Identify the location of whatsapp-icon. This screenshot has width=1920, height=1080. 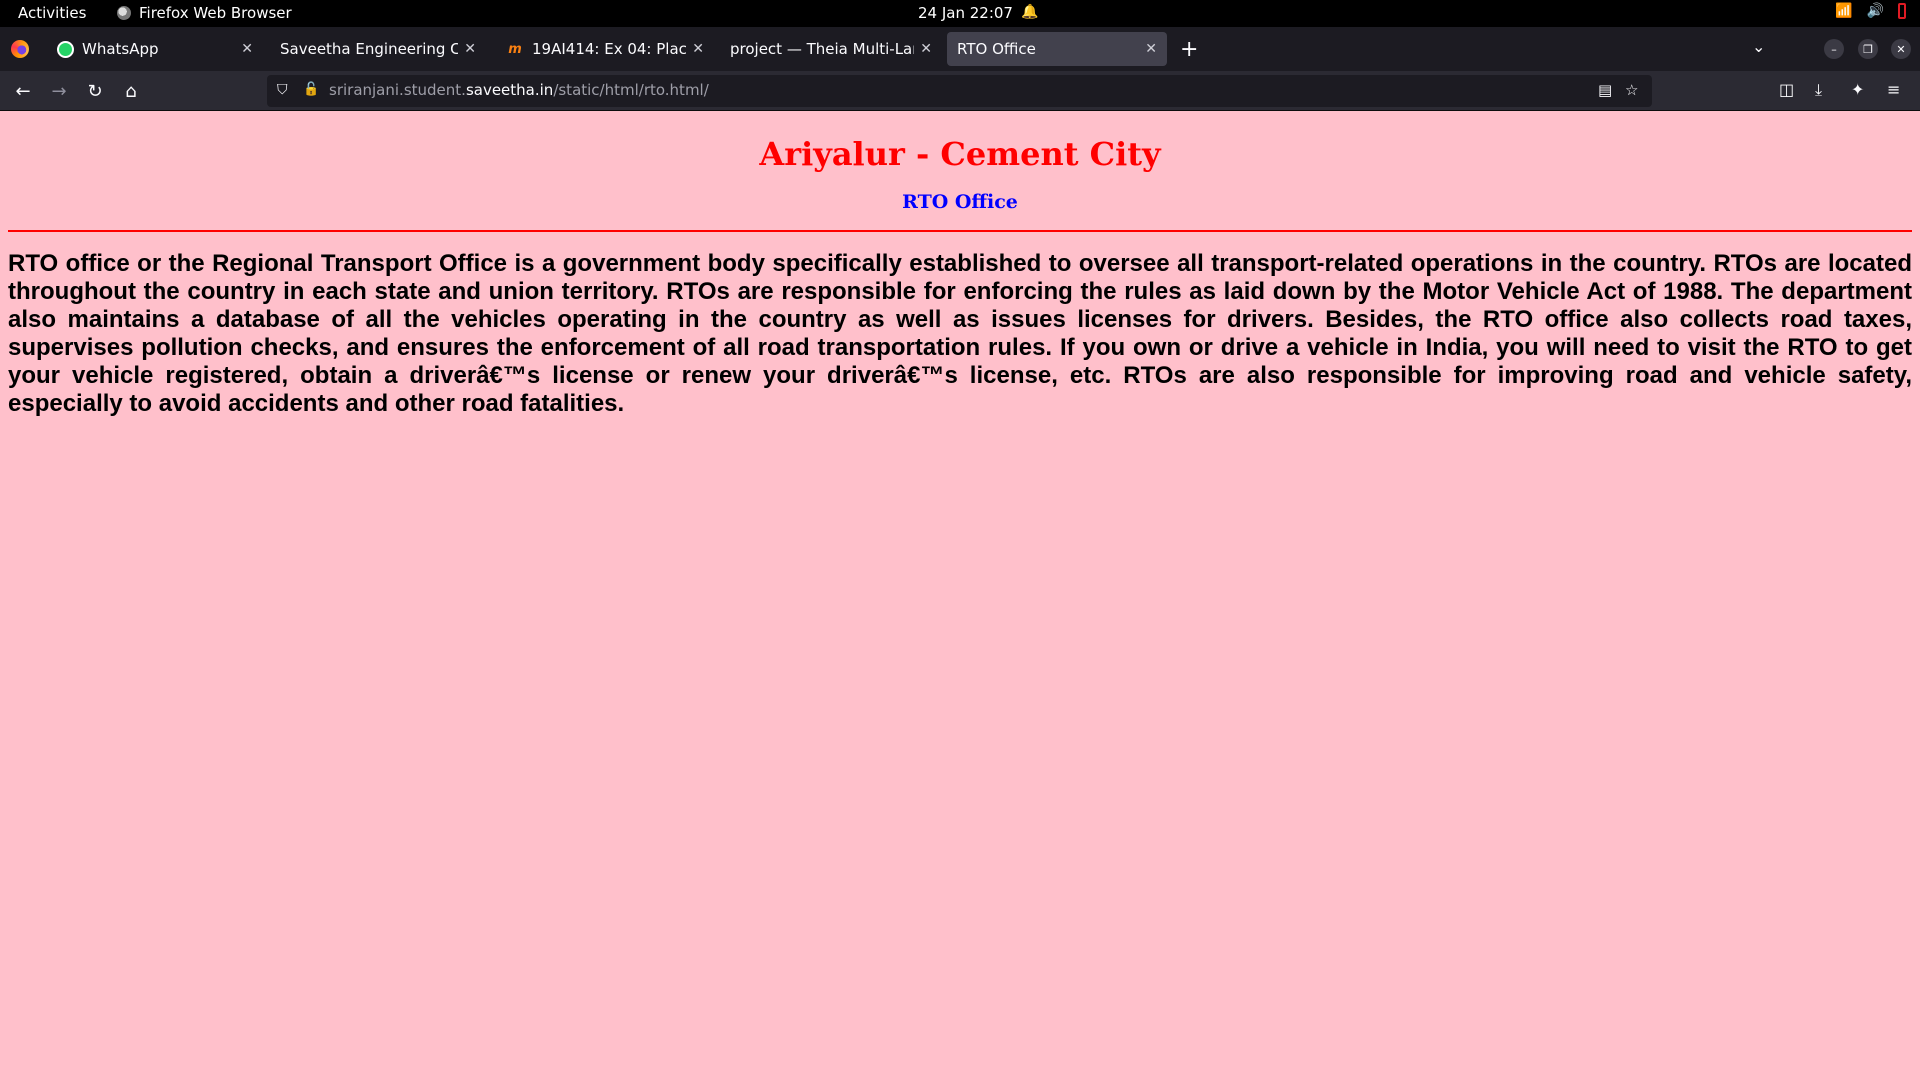
(65, 49).